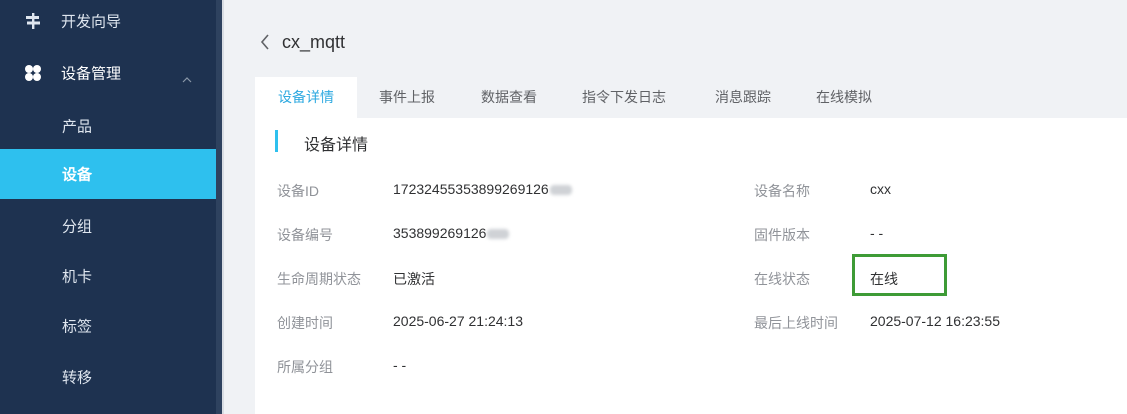 The height and width of the screenshot is (414, 1127). I want to click on field-value-device-name: cxx, so click(880, 189).